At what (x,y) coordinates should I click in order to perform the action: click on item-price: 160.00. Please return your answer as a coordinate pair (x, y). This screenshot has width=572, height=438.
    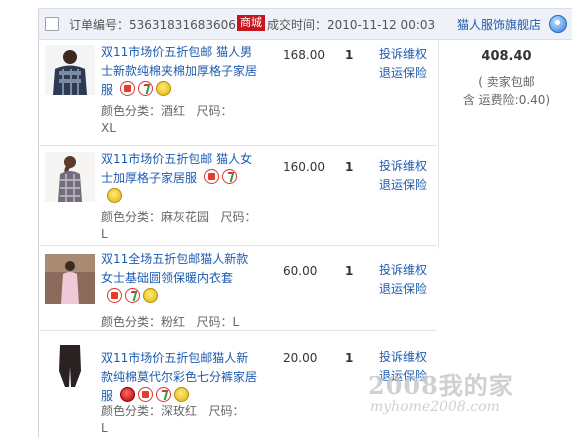
    Looking at the image, I should click on (304, 167).